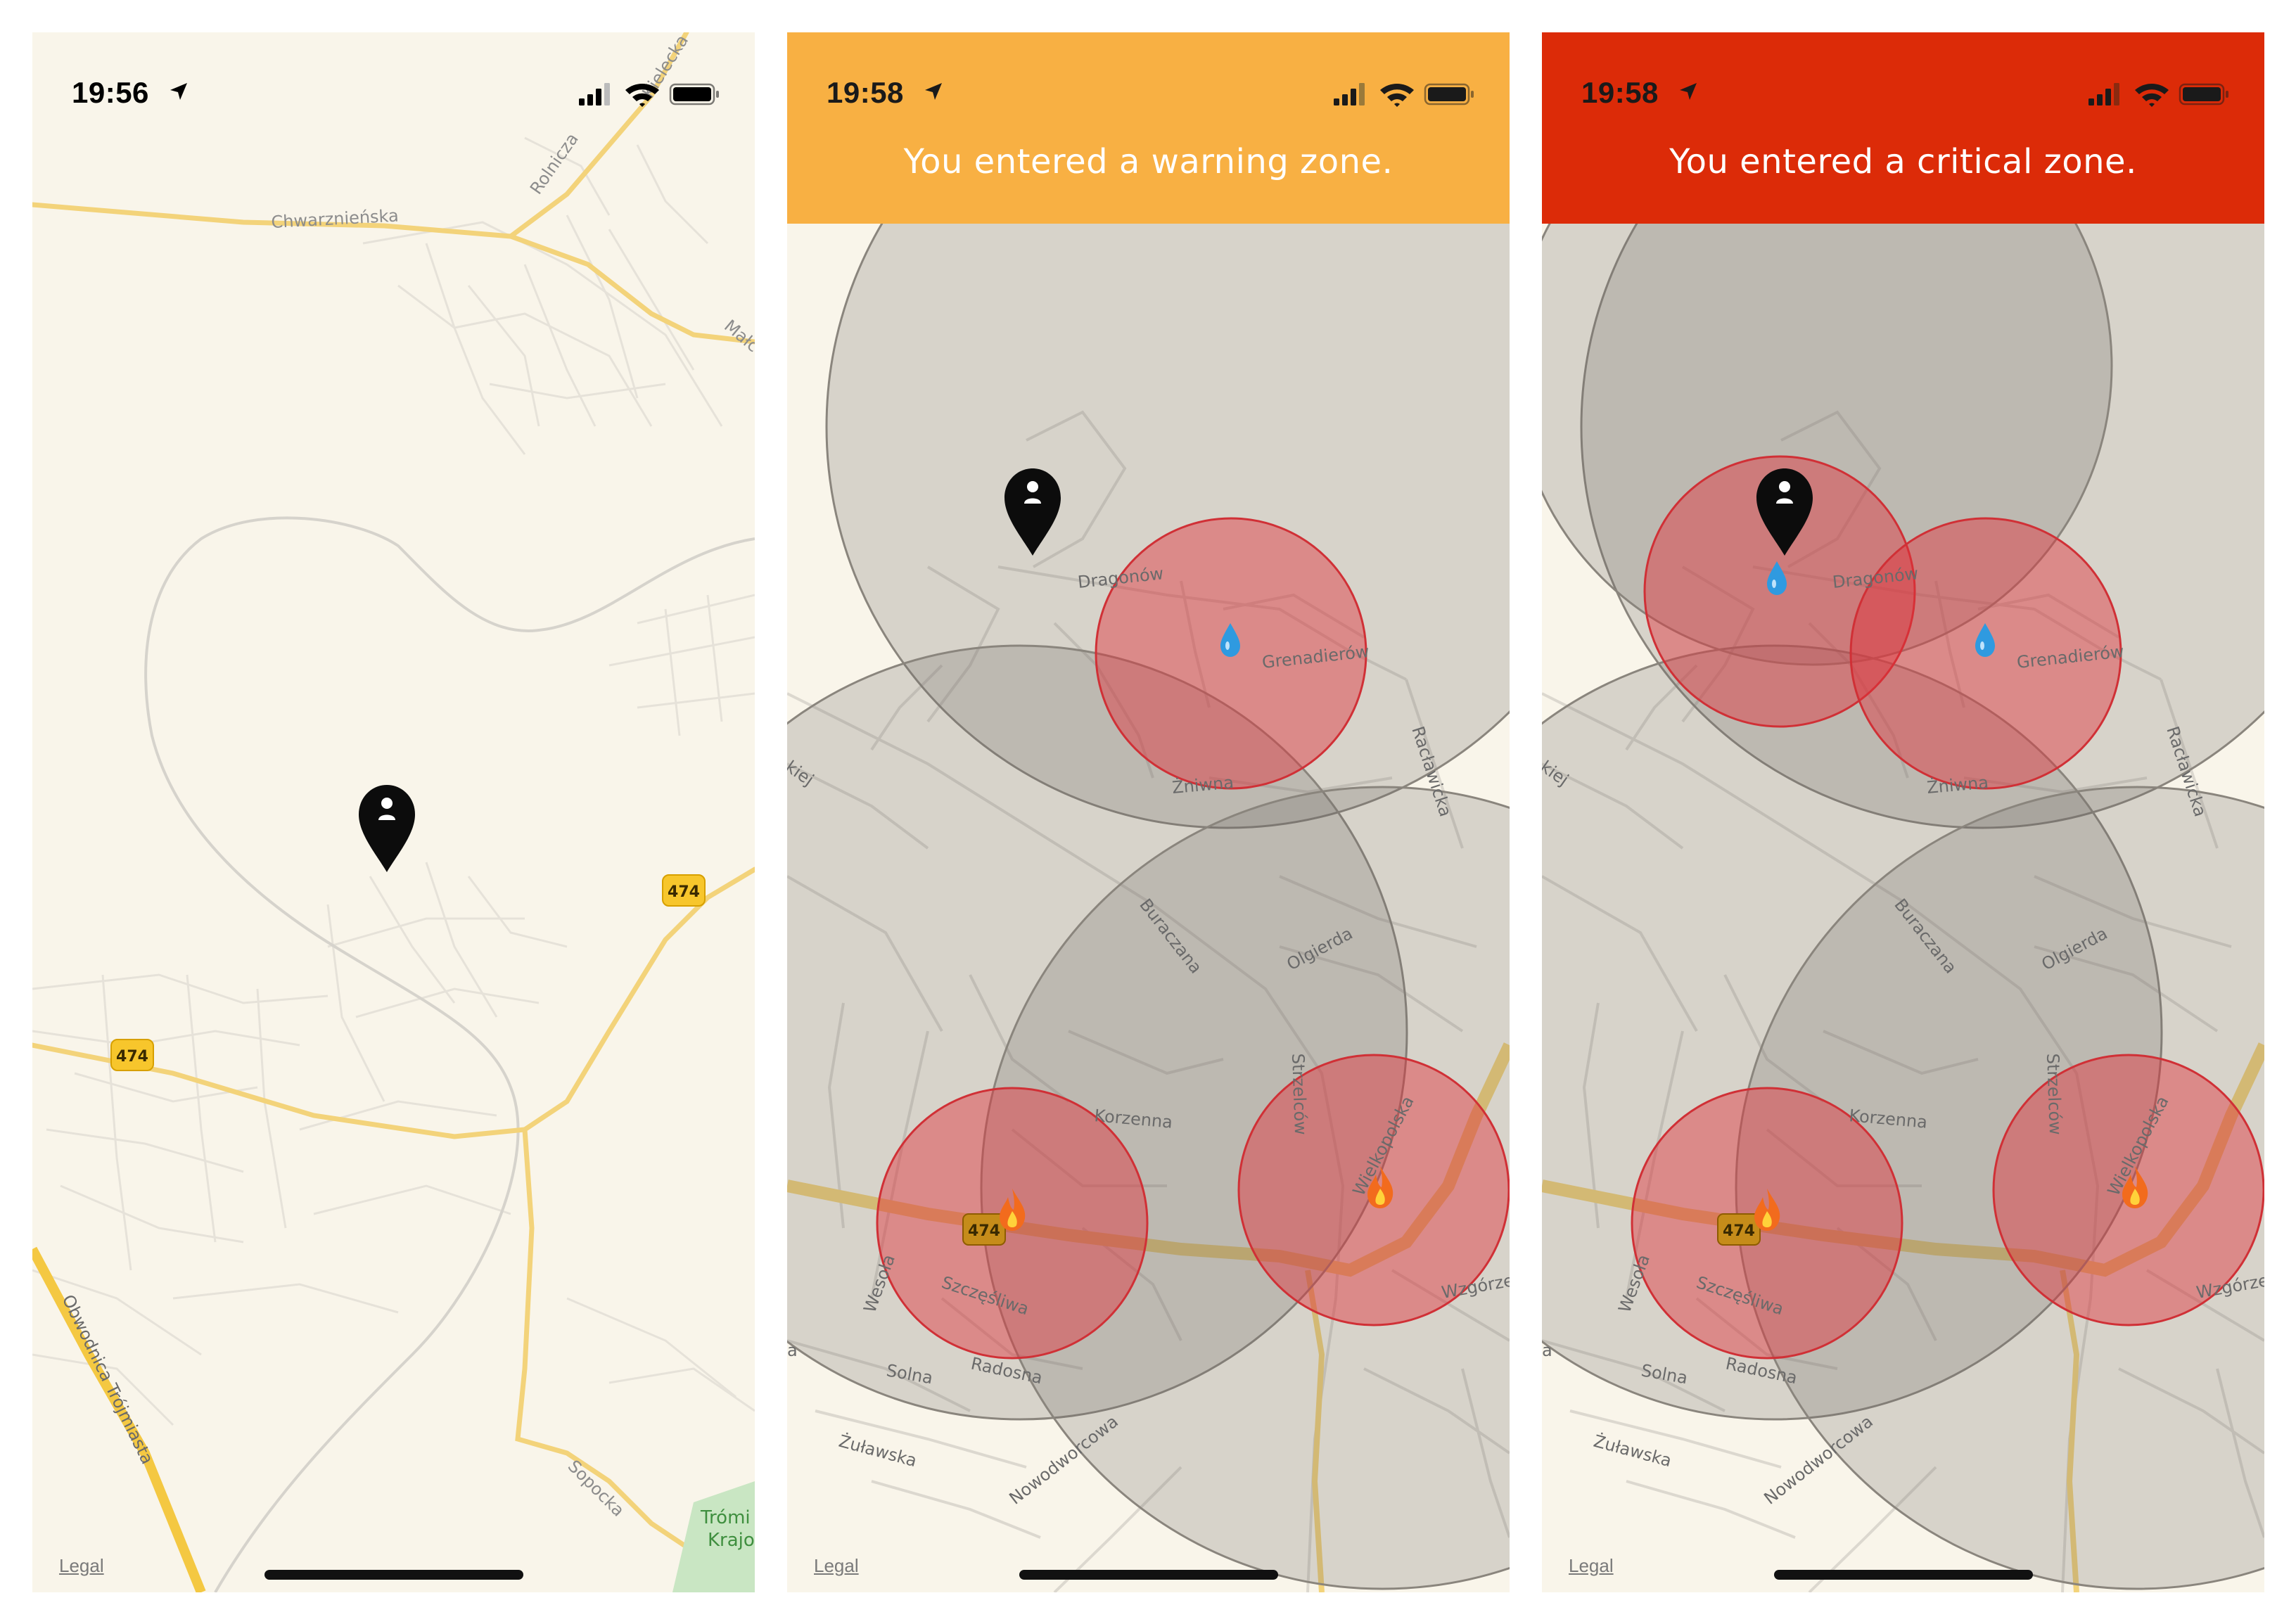  I want to click on status-time: 19:56, so click(111, 92).